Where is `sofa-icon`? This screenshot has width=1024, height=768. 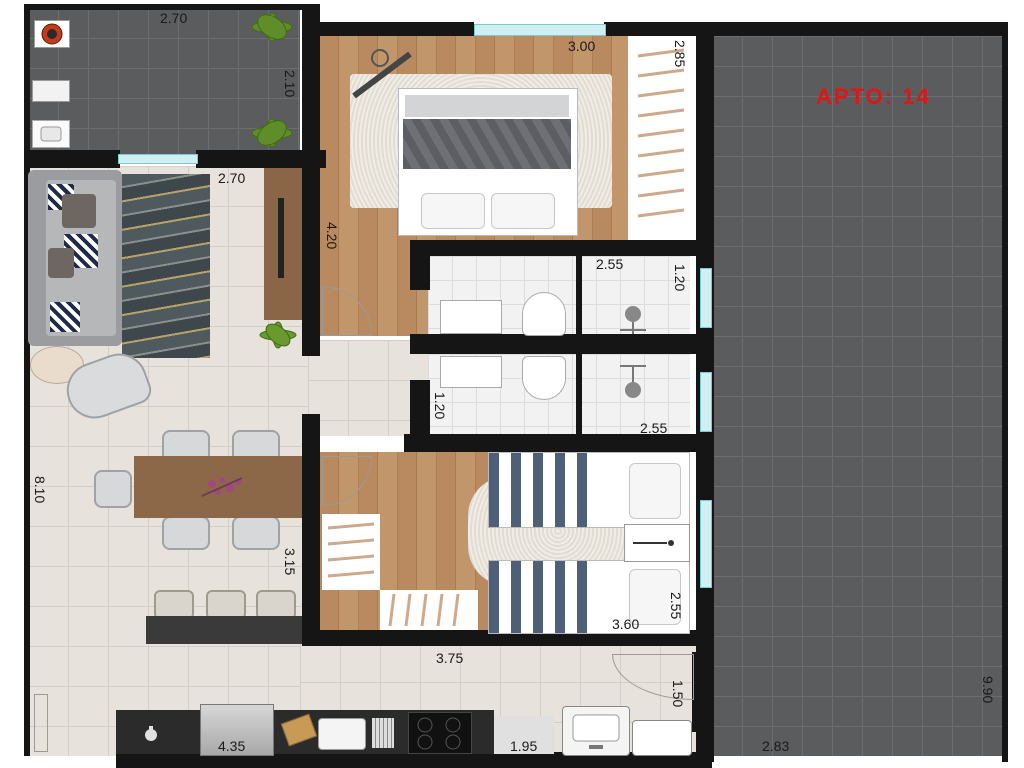 sofa-icon is located at coordinates (75, 258).